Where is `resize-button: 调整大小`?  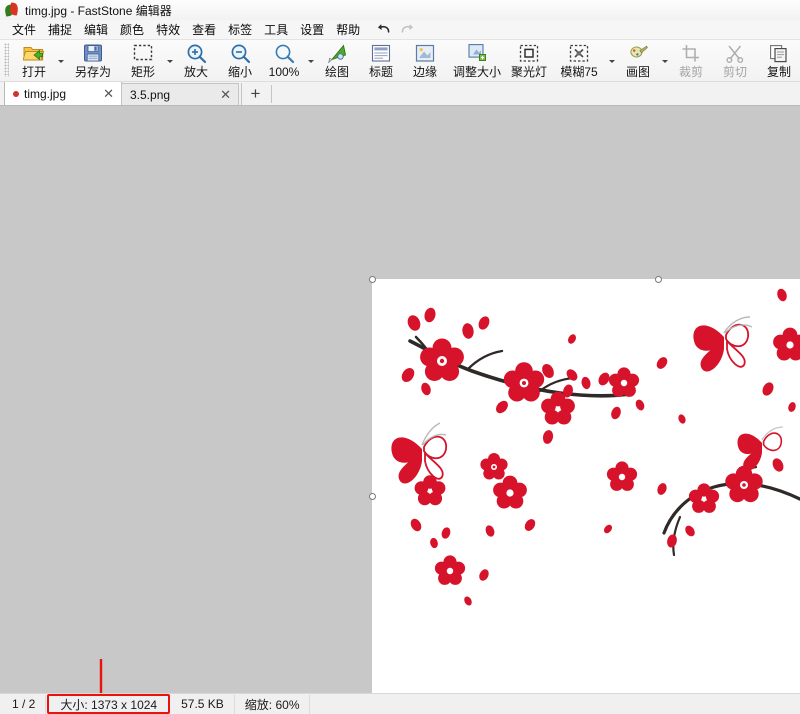 resize-button: 调整大小 is located at coordinates (477, 60).